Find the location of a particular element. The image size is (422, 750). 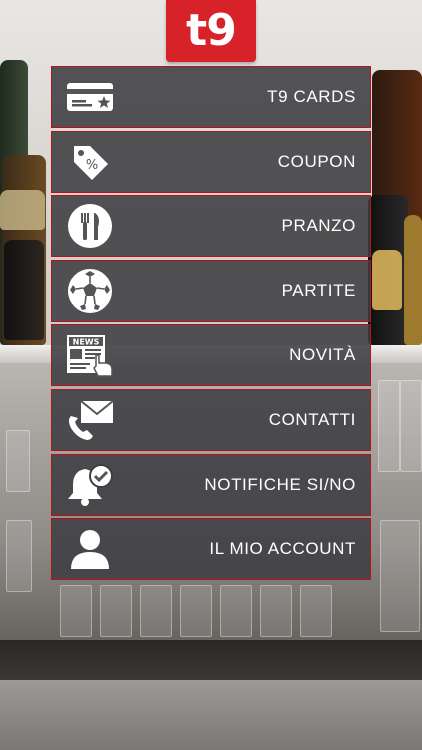

brand-logo: t9 is located at coordinates (211, 31).